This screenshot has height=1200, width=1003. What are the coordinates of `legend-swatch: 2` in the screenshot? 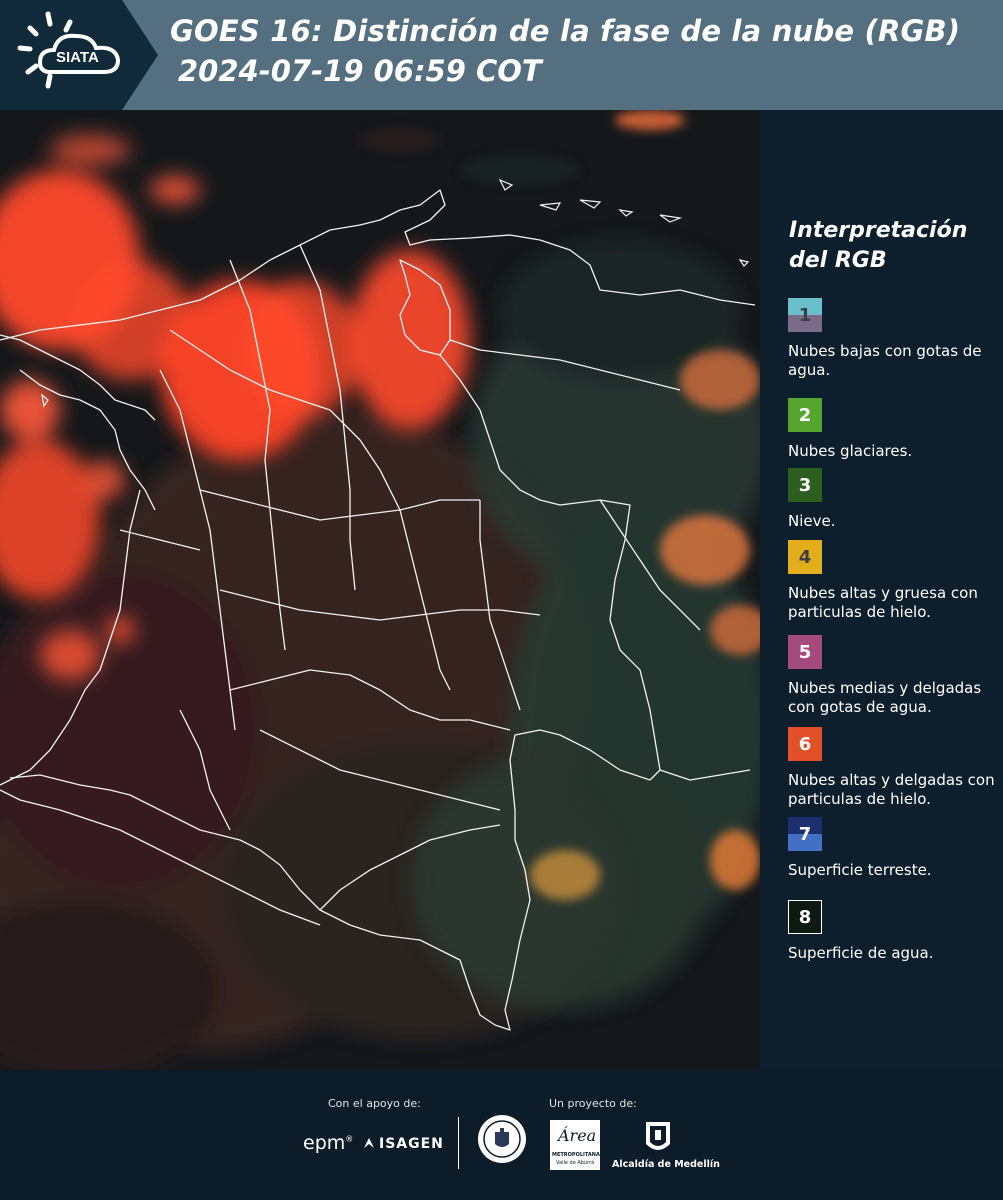 It's located at (805, 415).